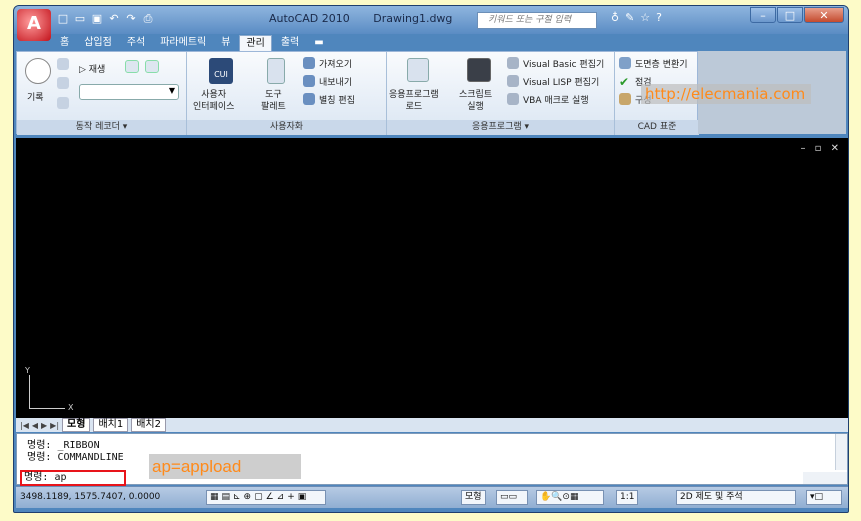 Image resolution: width=861 pixels, height=521 pixels. Describe the element at coordinates (132, 66) in the screenshot. I see `stop-icon` at that location.